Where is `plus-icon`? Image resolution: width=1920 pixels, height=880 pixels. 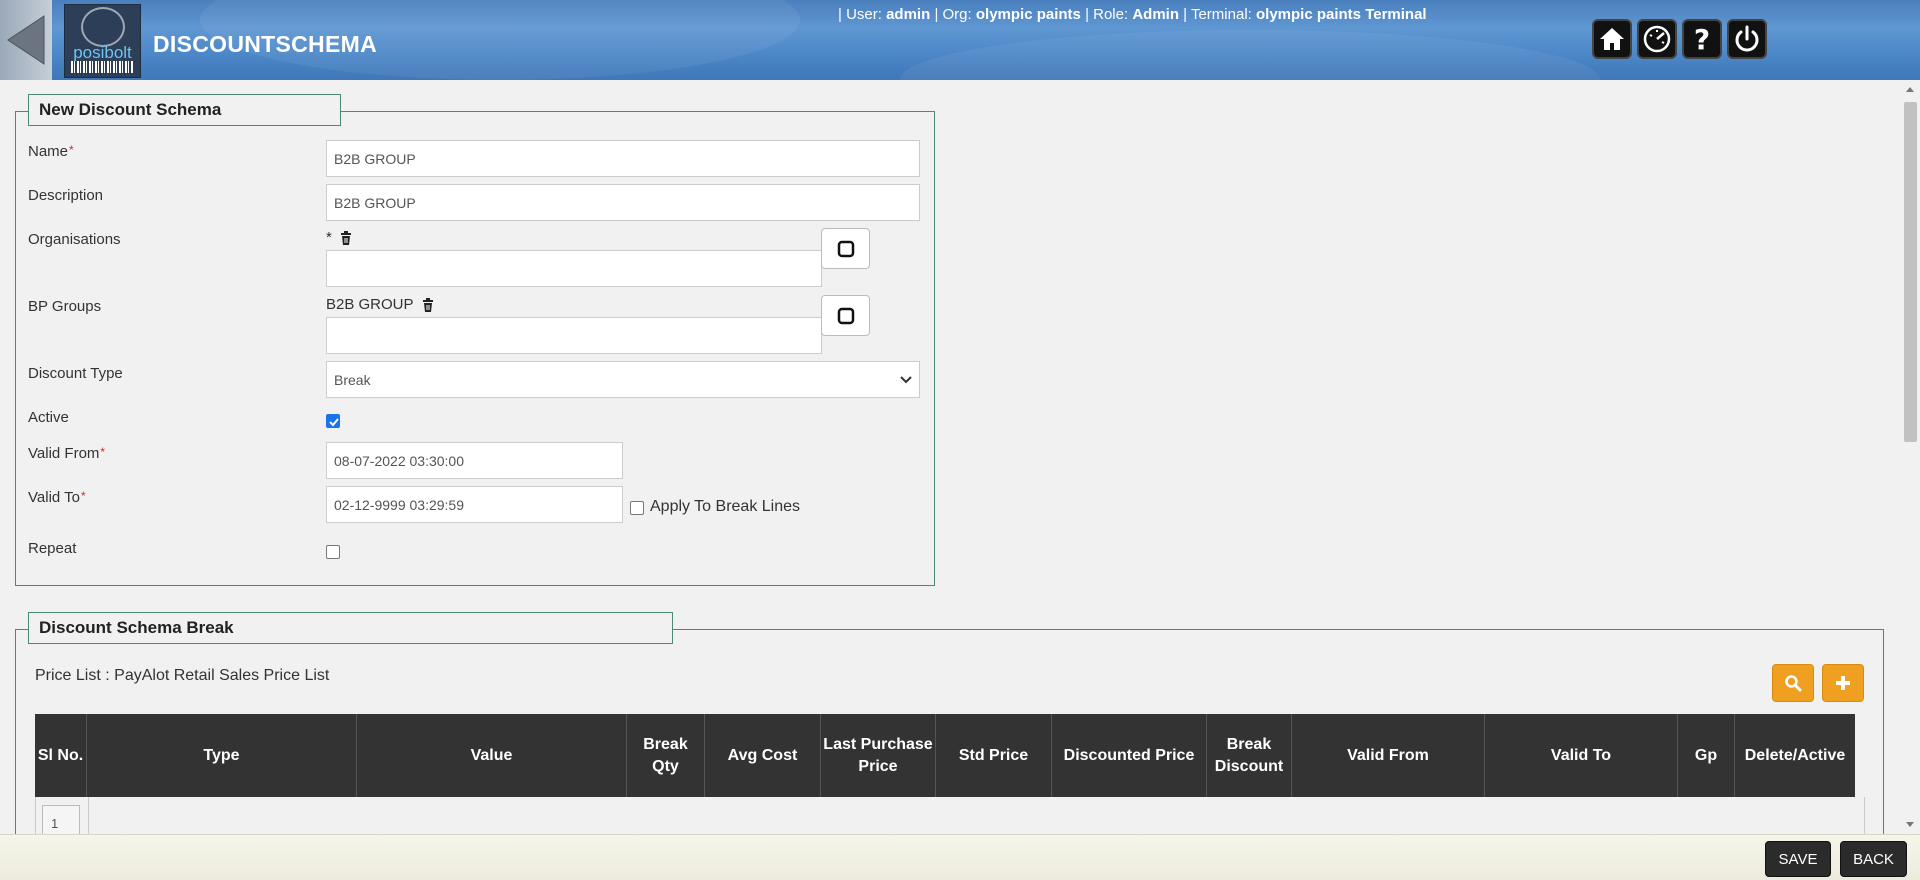 plus-icon is located at coordinates (1843, 683).